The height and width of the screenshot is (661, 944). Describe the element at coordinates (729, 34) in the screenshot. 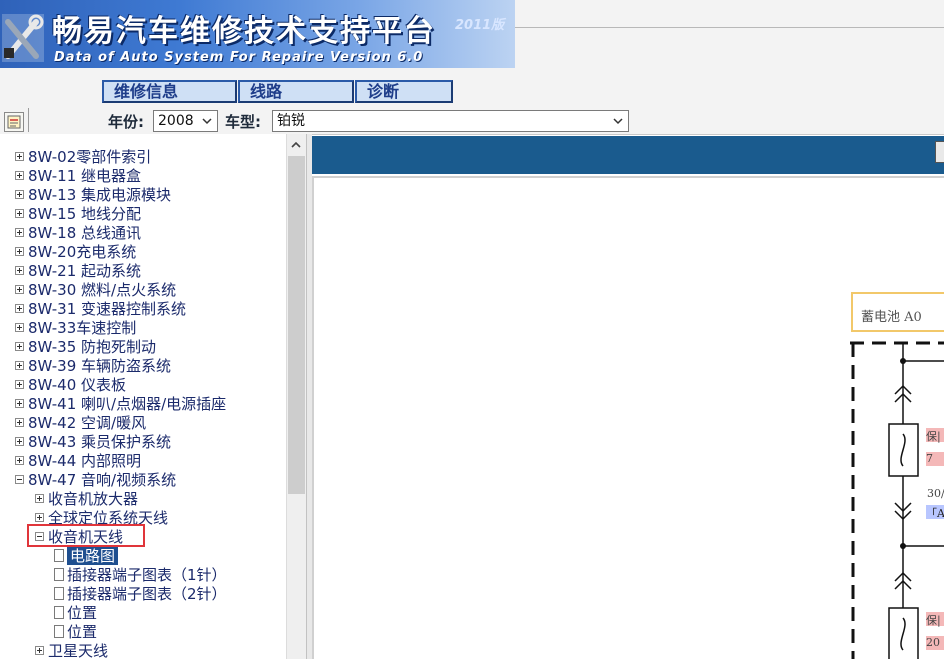

I see `banner-spacer` at that location.